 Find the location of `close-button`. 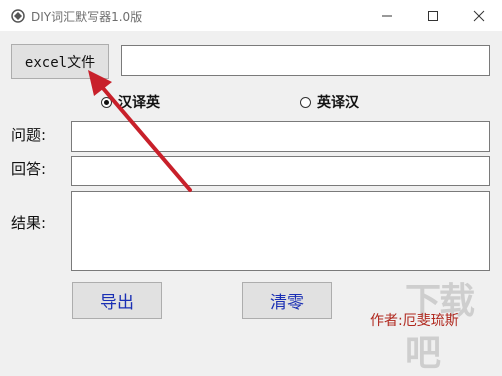

close-button is located at coordinates (479, 15).